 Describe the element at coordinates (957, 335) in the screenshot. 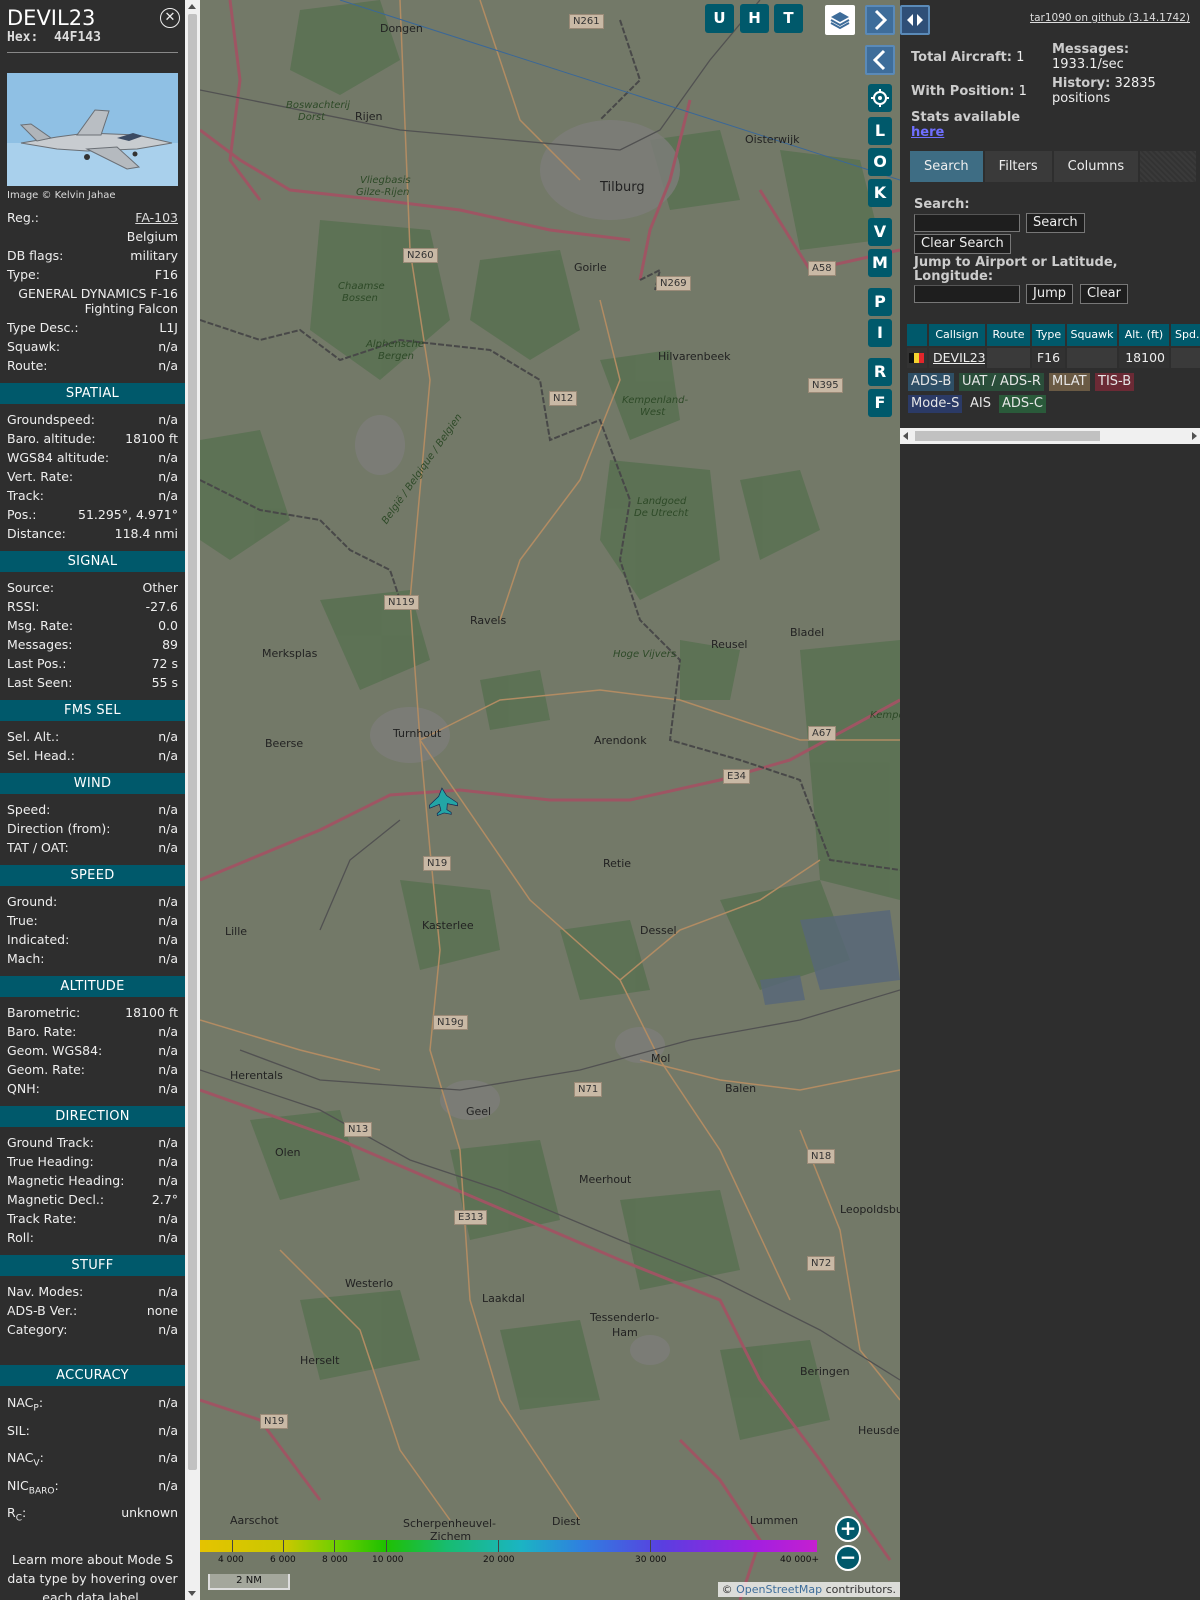

I see `column-header-callsign: Callsign` at that location.